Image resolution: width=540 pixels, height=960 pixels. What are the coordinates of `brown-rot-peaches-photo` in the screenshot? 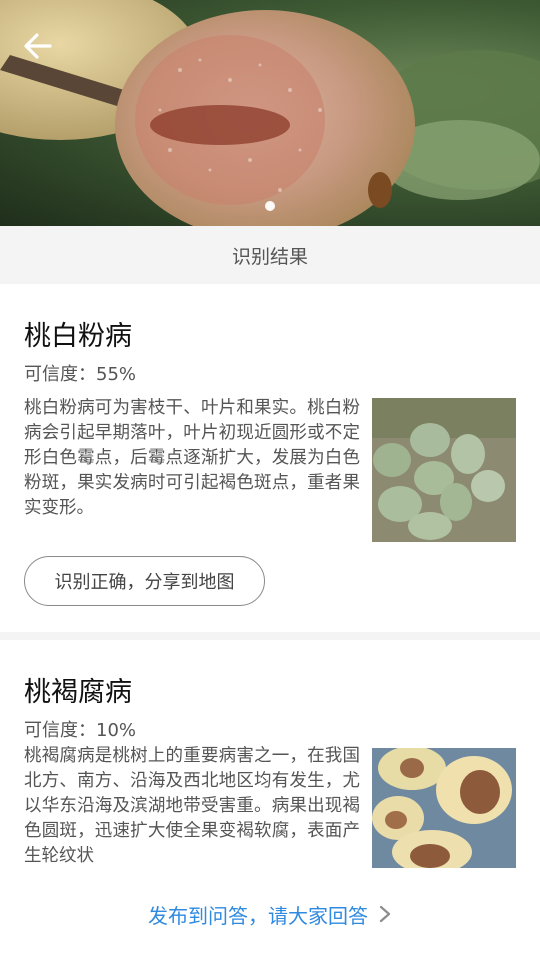 It's located at (444, 808).